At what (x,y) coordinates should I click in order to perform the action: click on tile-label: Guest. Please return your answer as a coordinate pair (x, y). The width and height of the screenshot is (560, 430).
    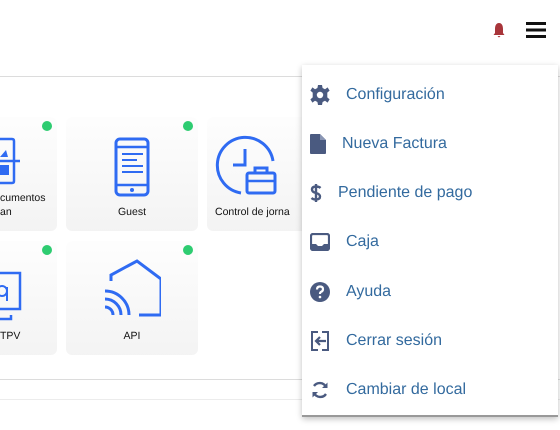
    Looking at the image, I should click on (132, 212).